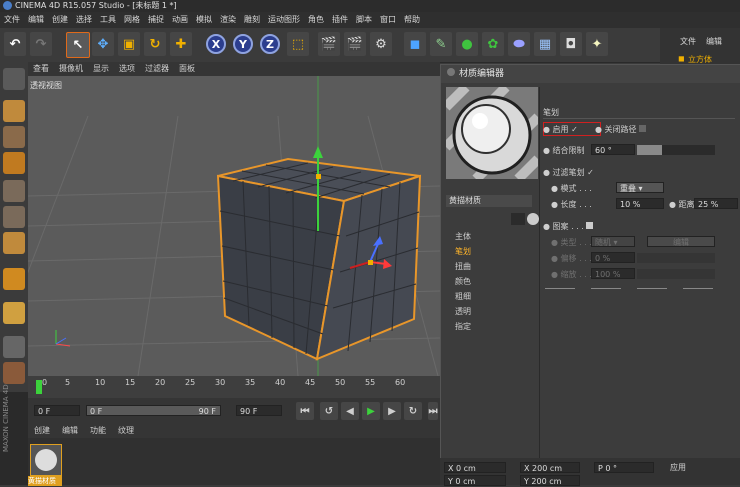 The height and width of the screenshot is (487, 740). I want to click on enable-row: ● 启用 ✓, so click(560, 129).